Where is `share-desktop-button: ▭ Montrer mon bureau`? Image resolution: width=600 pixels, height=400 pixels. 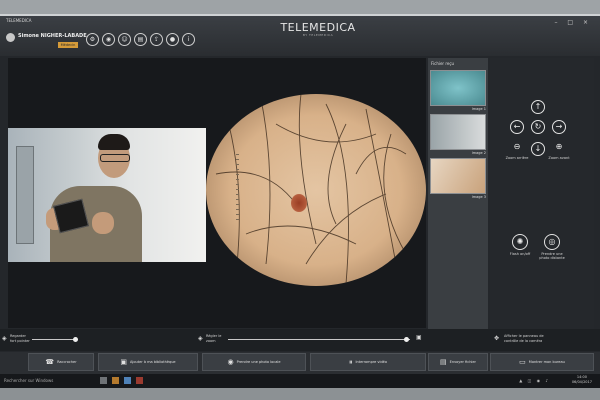 share-desktop-button: ▭ Montrer mon bureau is located at coordinates (542, 362).